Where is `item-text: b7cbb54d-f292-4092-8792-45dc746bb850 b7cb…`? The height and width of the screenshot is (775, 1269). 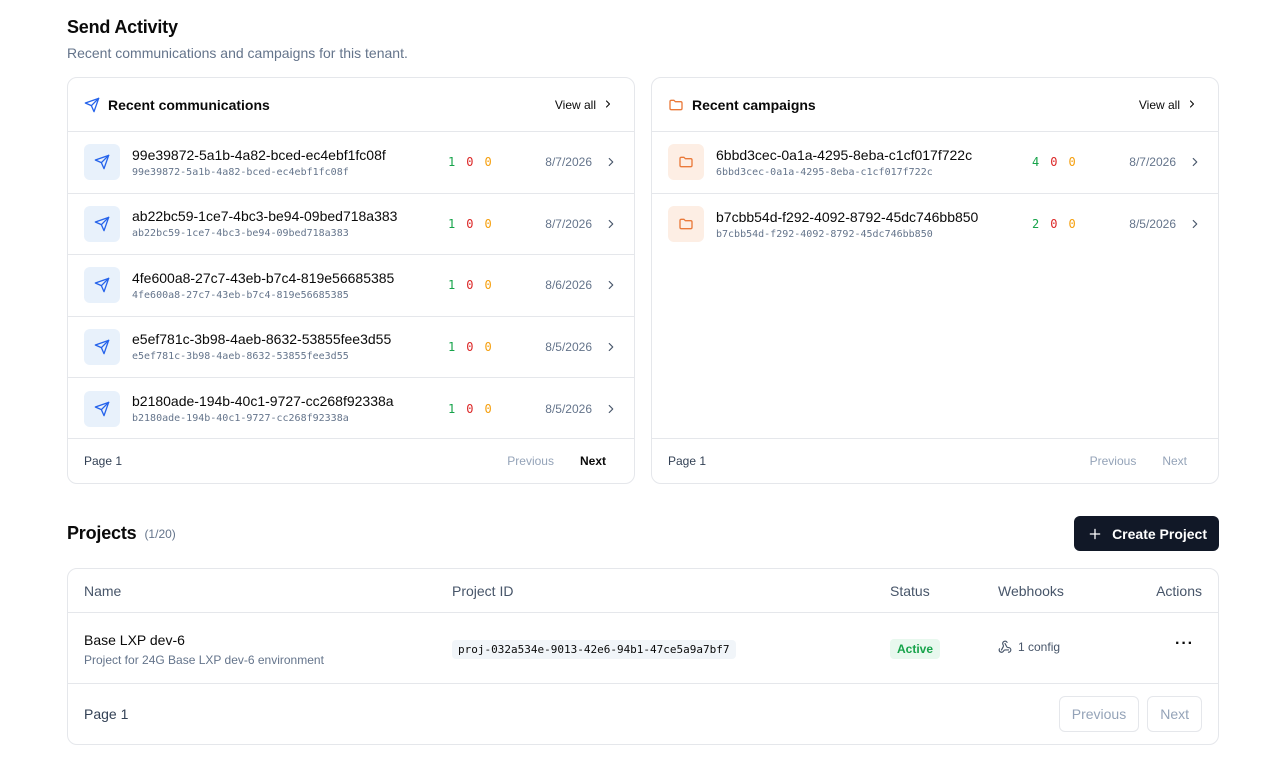 item-text: b7cbb54d-f292-4092-8792-45dc746bb850 b7cb… is located at coordinates (871, 224).